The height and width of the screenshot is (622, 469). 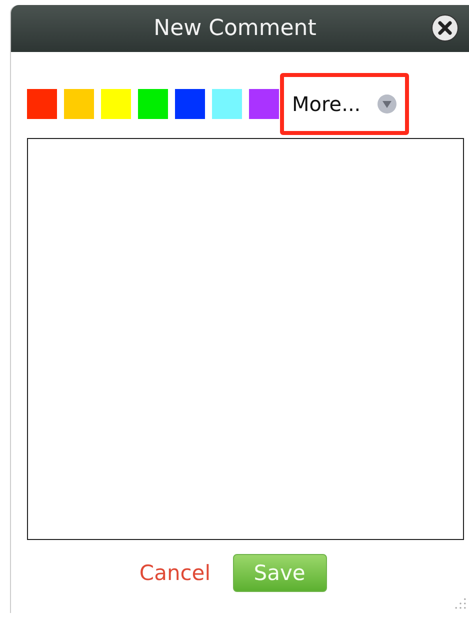 What do you see at coordinates (175, 573) in the screenshot?
I see `cancel-link: Cancel` at bounding box center [175, 573].